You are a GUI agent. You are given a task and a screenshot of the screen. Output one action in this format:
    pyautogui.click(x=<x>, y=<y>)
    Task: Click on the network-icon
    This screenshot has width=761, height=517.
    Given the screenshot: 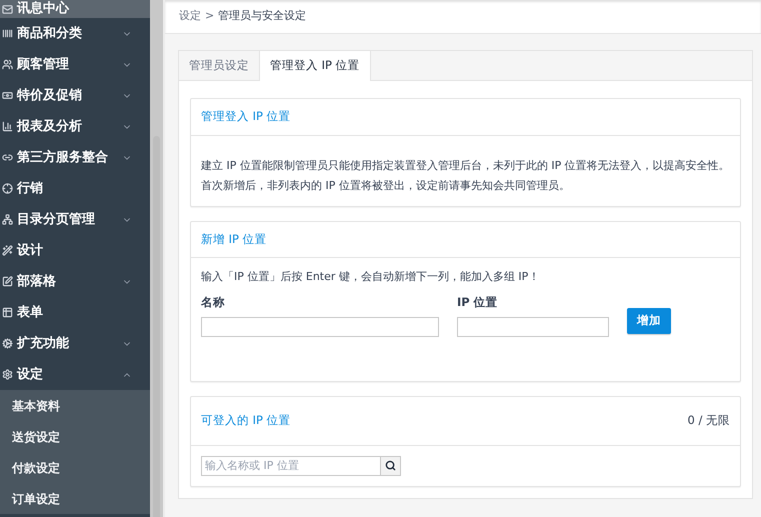 What is the action you would take?
    pyautogui.click(x=7, y=219)
    